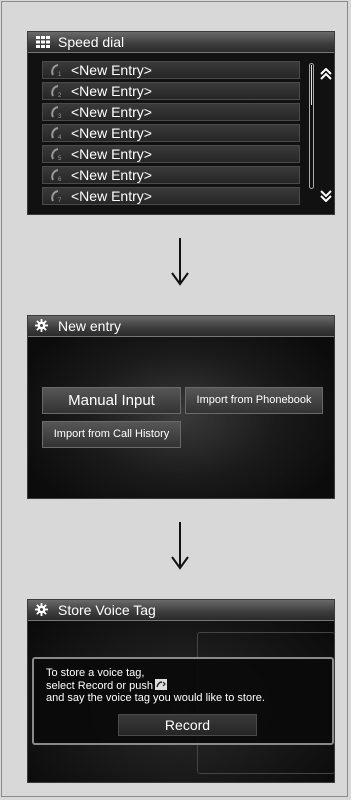 The image size is (351, 800). Describe the element at coordinates (107, 610) in the screenshot. I see `page-title: Store Voice Tag` at that location.